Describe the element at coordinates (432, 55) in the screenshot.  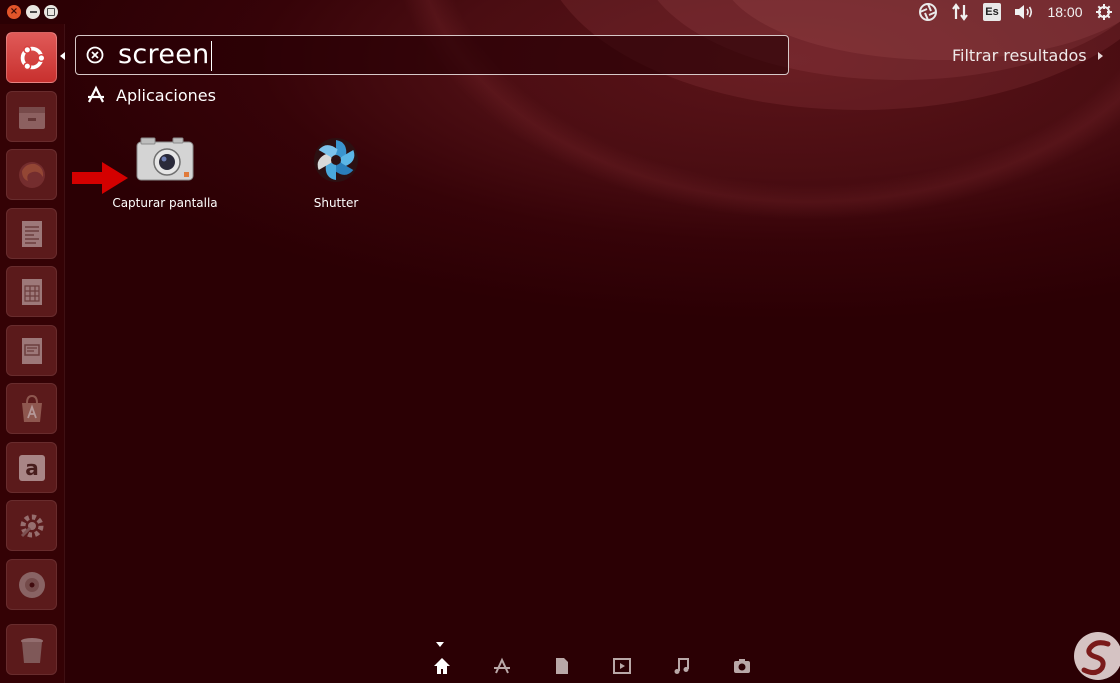
I see `search-input: screen` at that location.